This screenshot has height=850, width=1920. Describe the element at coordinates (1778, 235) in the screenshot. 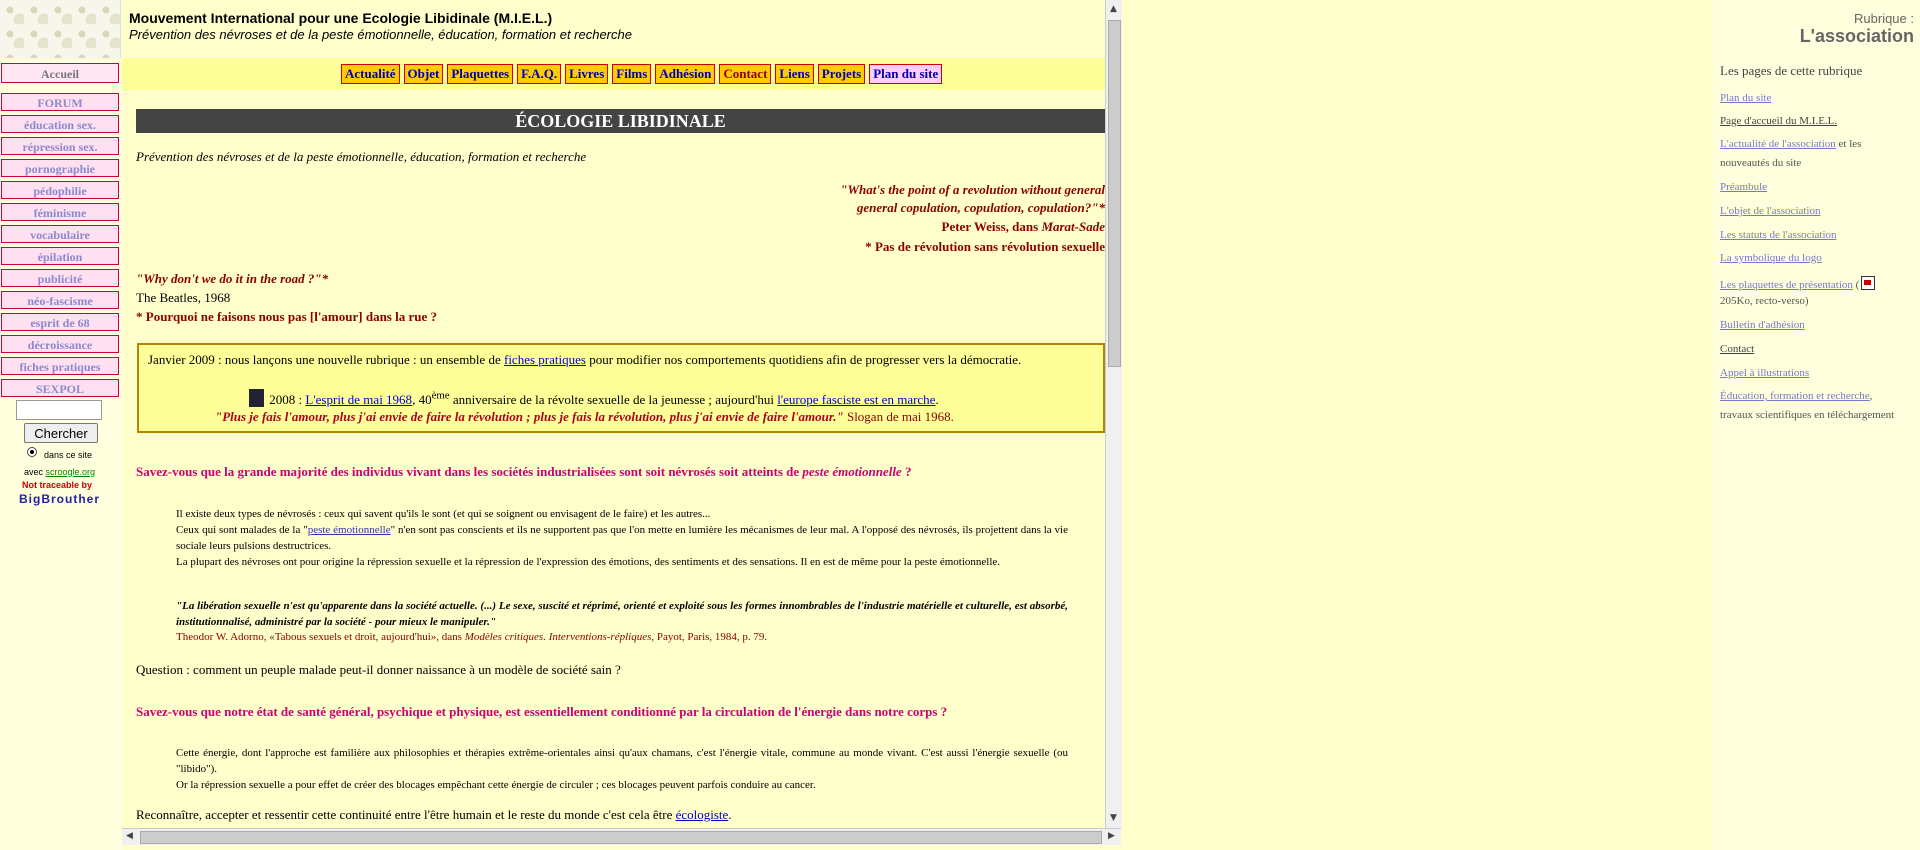

I see `rlink-statuts: Les statuts de l'association` at that location.